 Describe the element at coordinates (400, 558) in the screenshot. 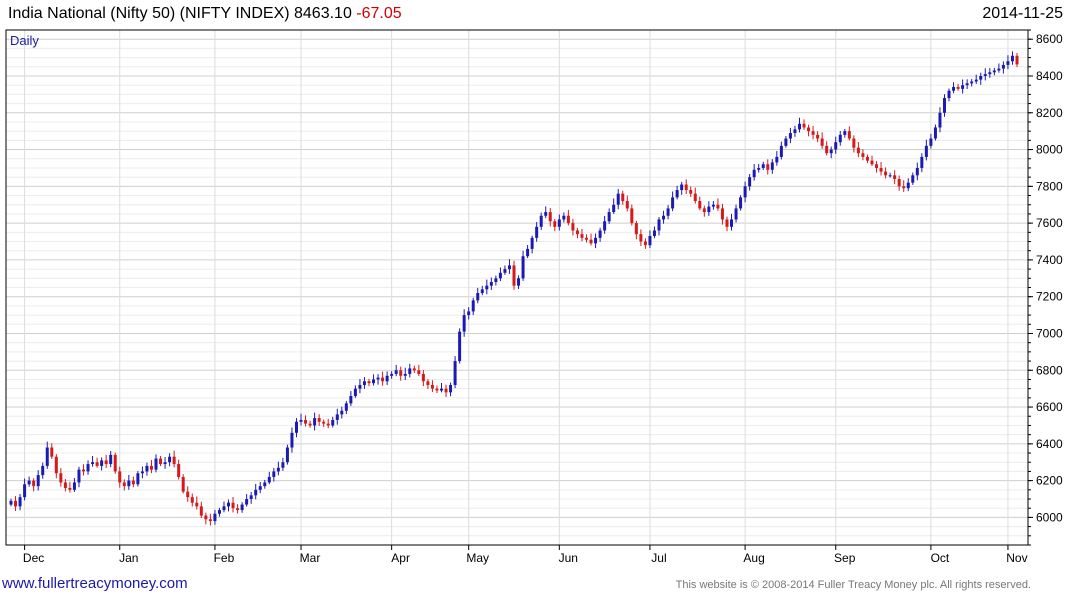

I see `x-tick-label: Apr` at that location.